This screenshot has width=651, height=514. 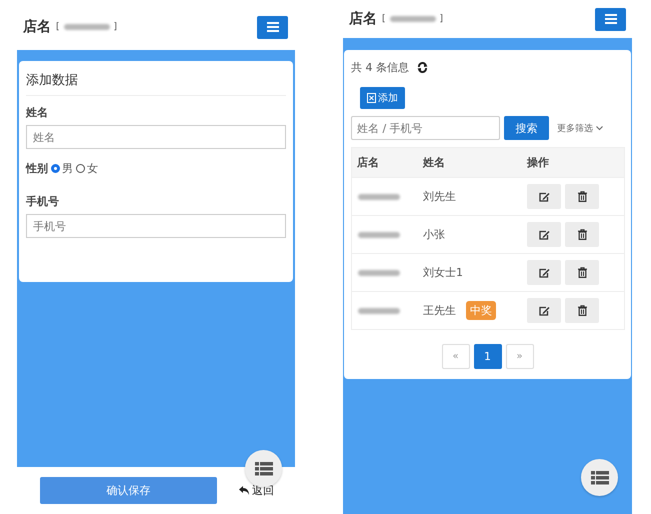 What do you see at coordinates (156, 226) in the screenshot?
I see `input-field: 手机号` at bounding box center [156, 226].